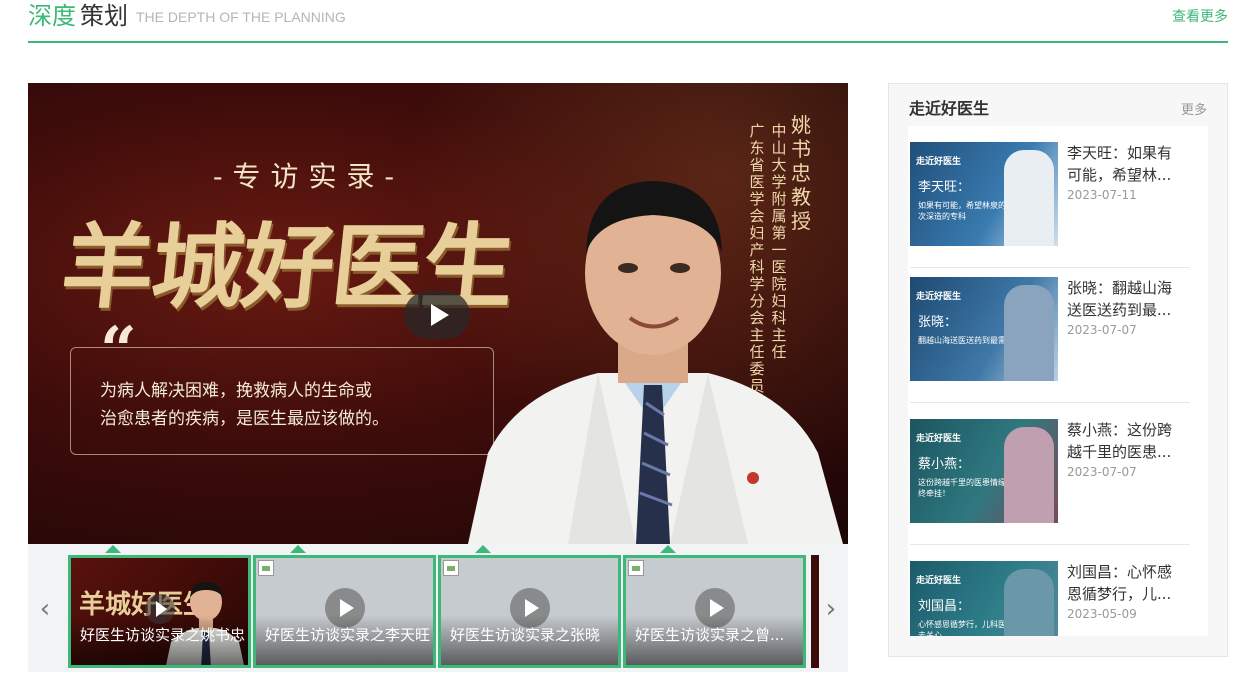 The image size is (1257, 688). I want to click on list-item-date: 2023-05-09, so click(1102, 614).